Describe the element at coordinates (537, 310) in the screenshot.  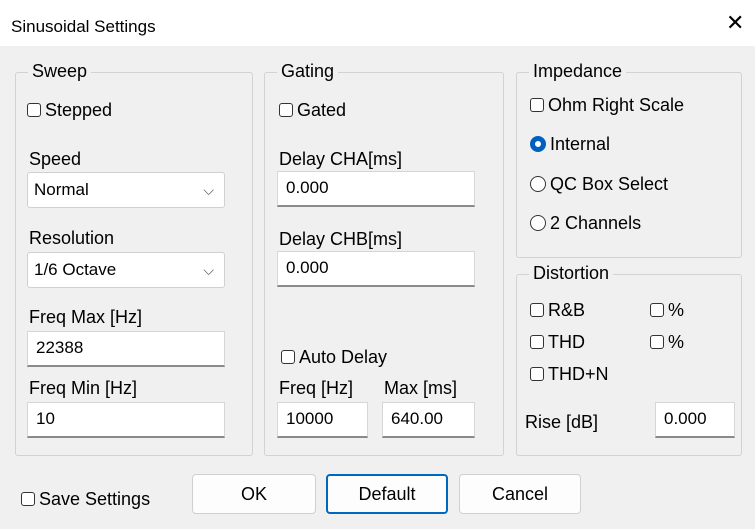
I see `rb-checkbox-box` at that location.